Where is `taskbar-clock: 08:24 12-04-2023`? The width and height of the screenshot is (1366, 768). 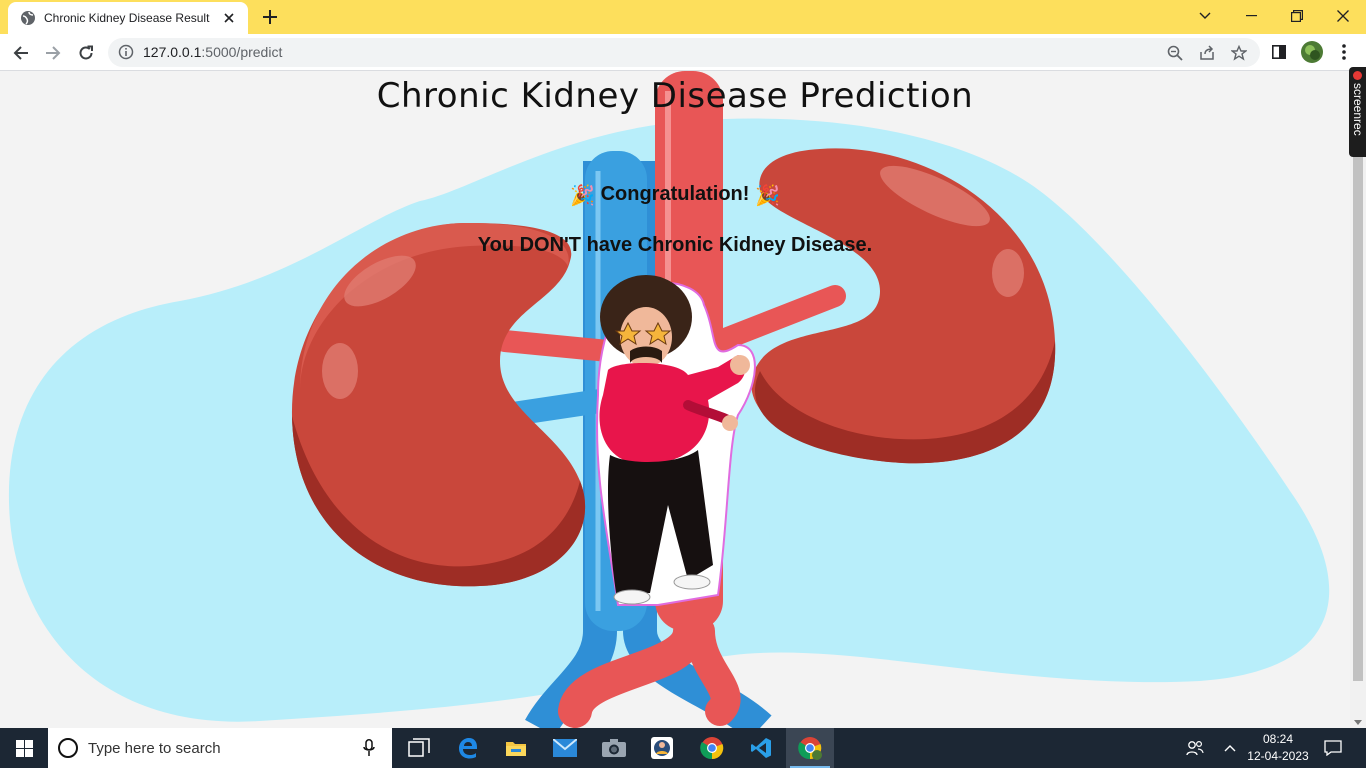 taskbar-clock: 08:24 12-04-2023 is located at coordinates (1278, 748).